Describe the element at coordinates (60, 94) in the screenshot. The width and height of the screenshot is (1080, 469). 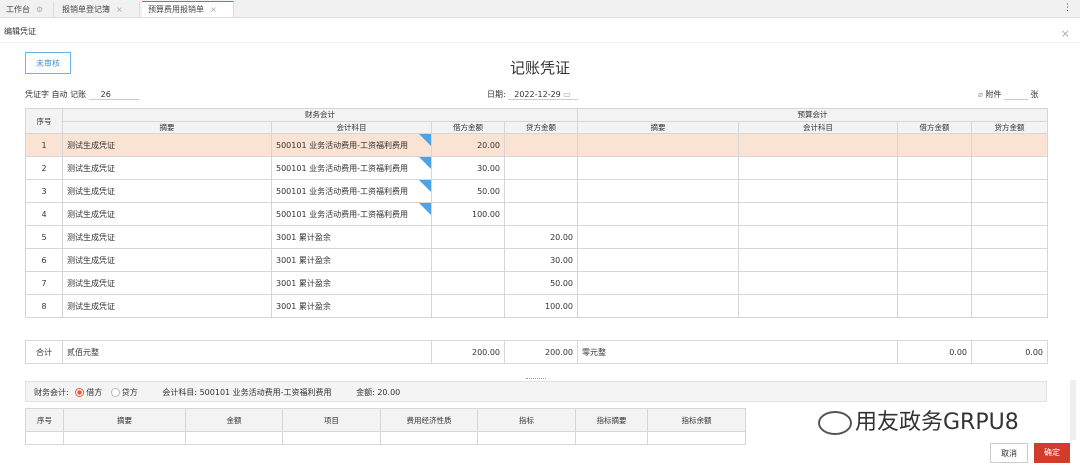
I see `voucher-type-value: 自动` at that location.